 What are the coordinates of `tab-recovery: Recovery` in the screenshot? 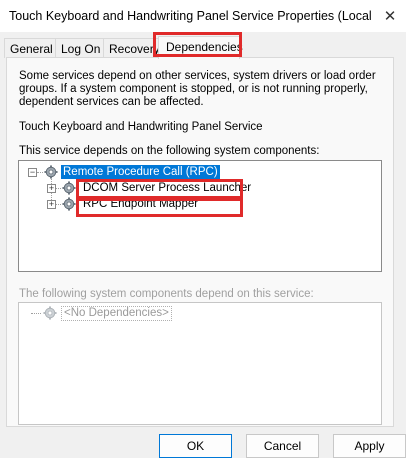 It's located at (131, 48).